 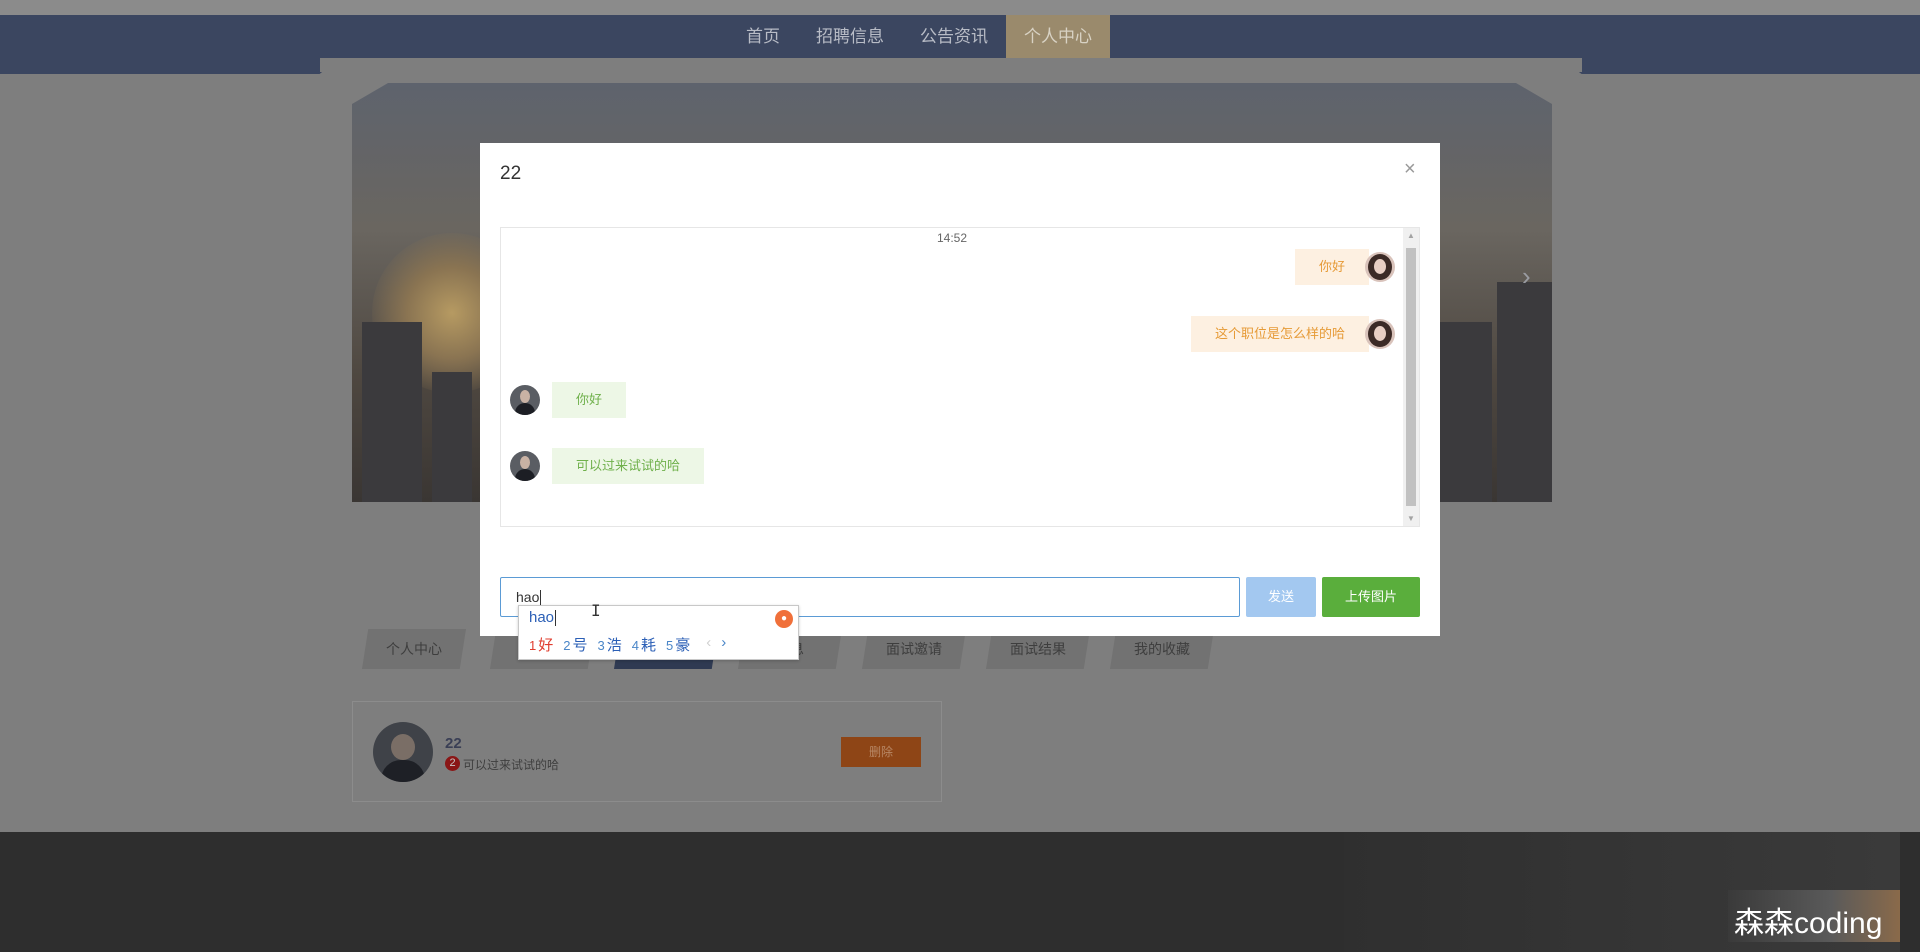 What do you see at coordinates (951, 65) in the screenshot?
I see `navbar-under` at bounding box center [951, 65].